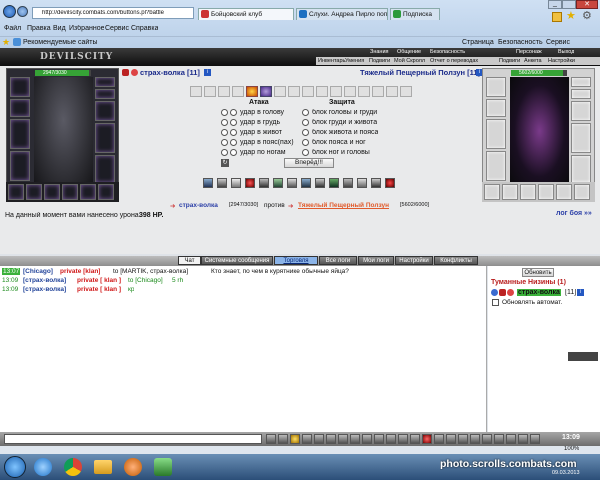  I want to click on attack-radio-1a, so click(224, 112).